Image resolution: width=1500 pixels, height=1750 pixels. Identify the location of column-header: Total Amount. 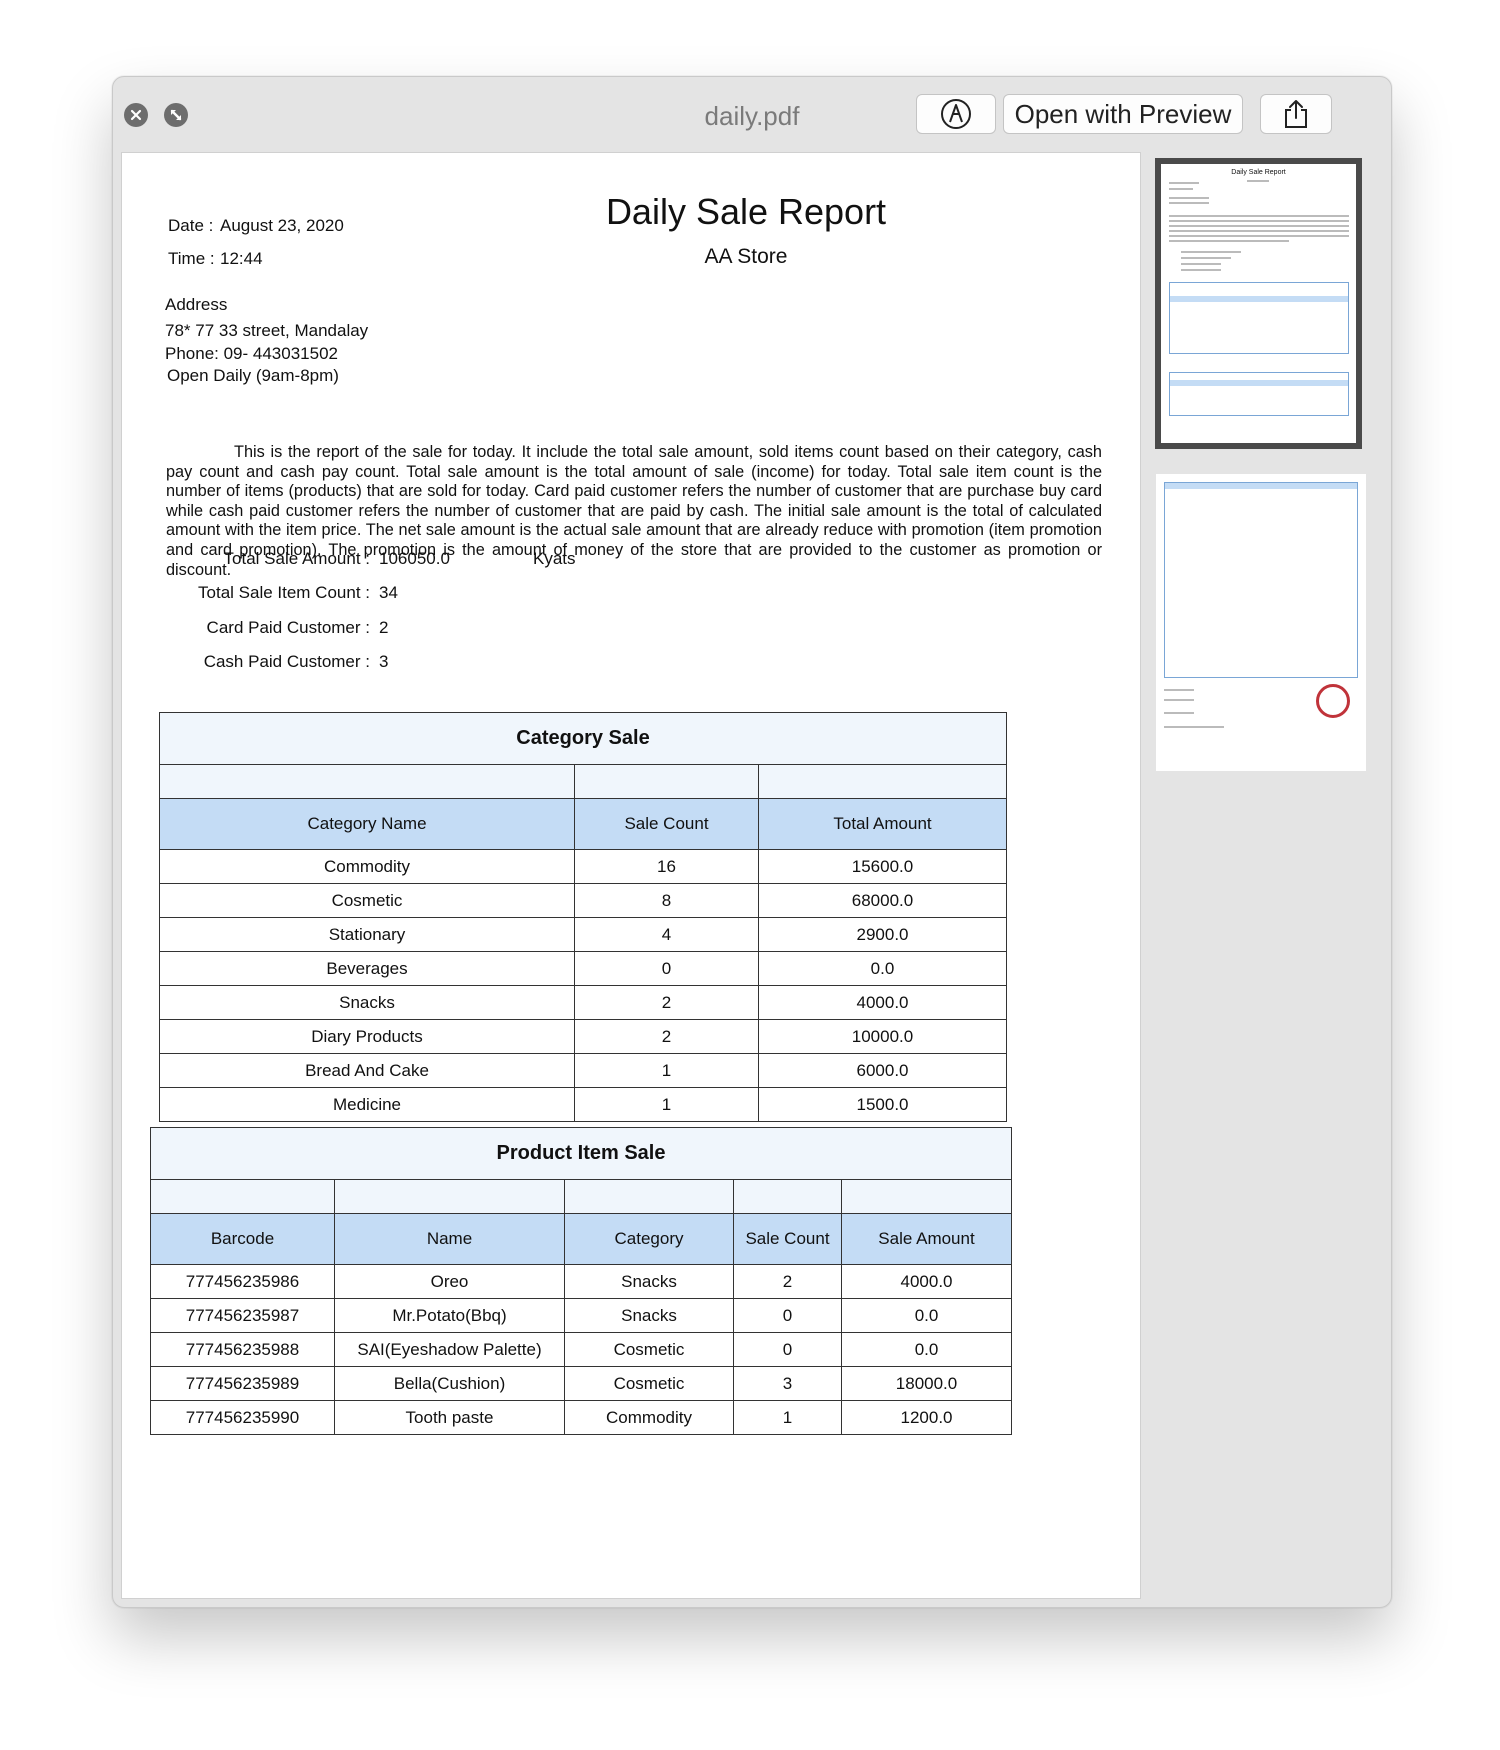
(882, 824).